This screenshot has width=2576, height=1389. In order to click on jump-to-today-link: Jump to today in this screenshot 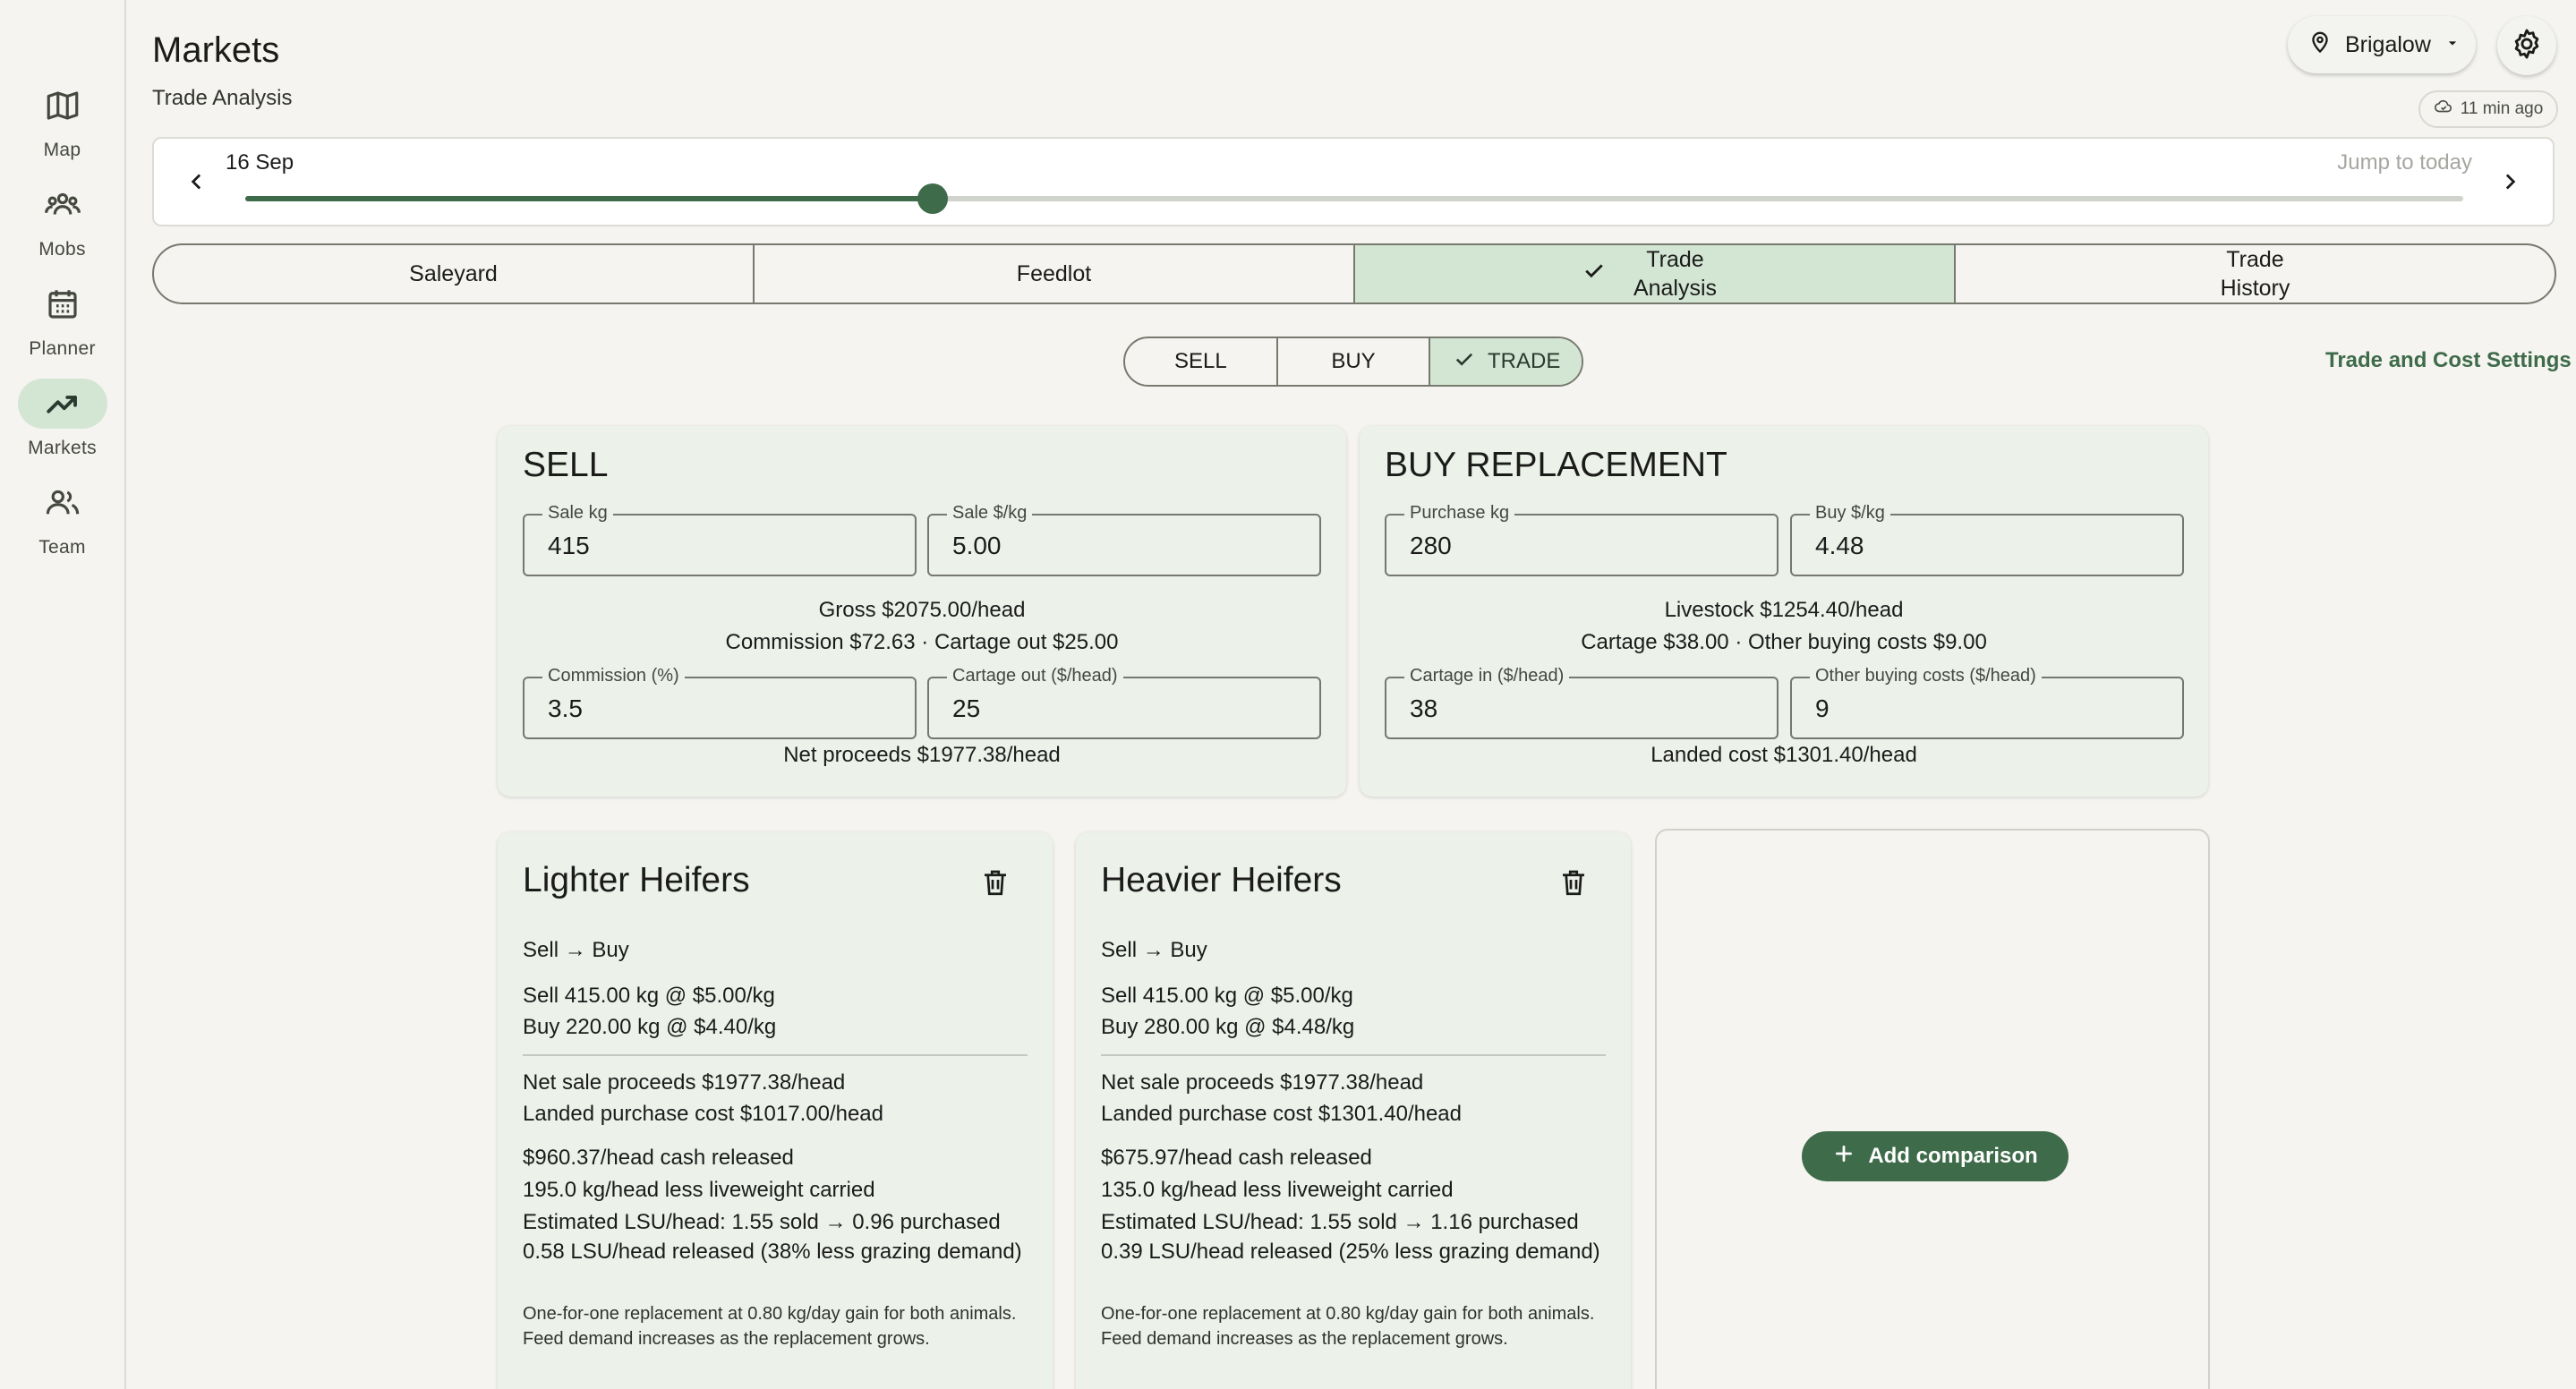, I will do `click(2404, 162)`.